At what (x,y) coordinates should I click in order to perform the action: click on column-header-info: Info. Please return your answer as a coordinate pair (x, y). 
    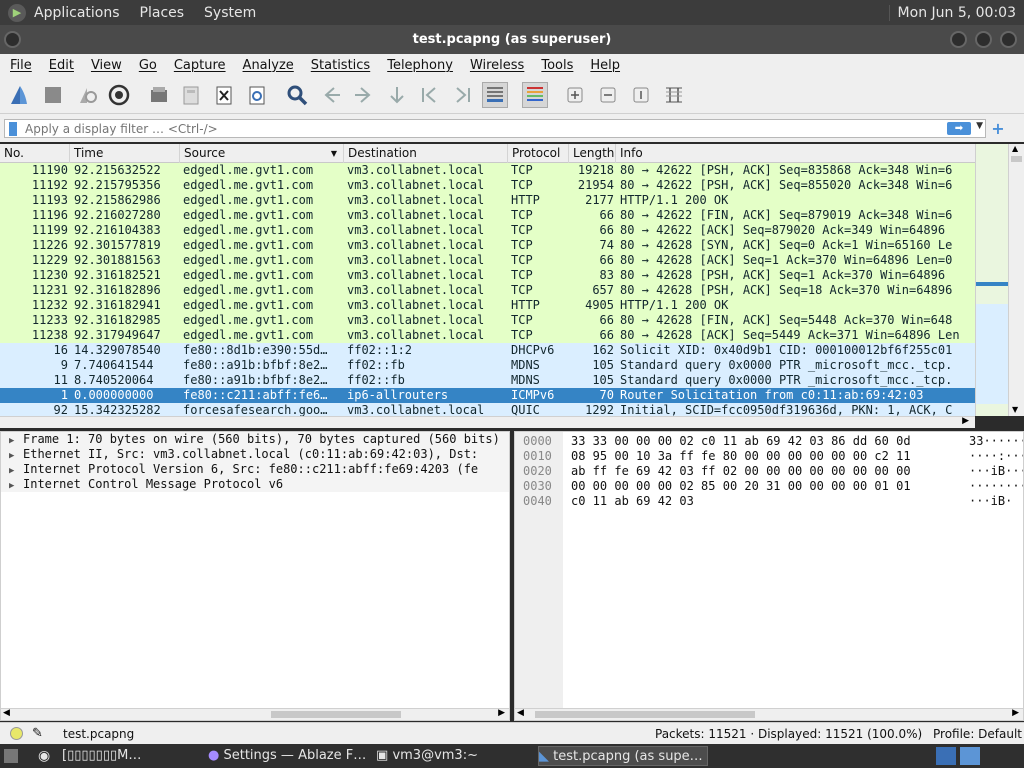
    Looking at the image, I should click on (795, 153).